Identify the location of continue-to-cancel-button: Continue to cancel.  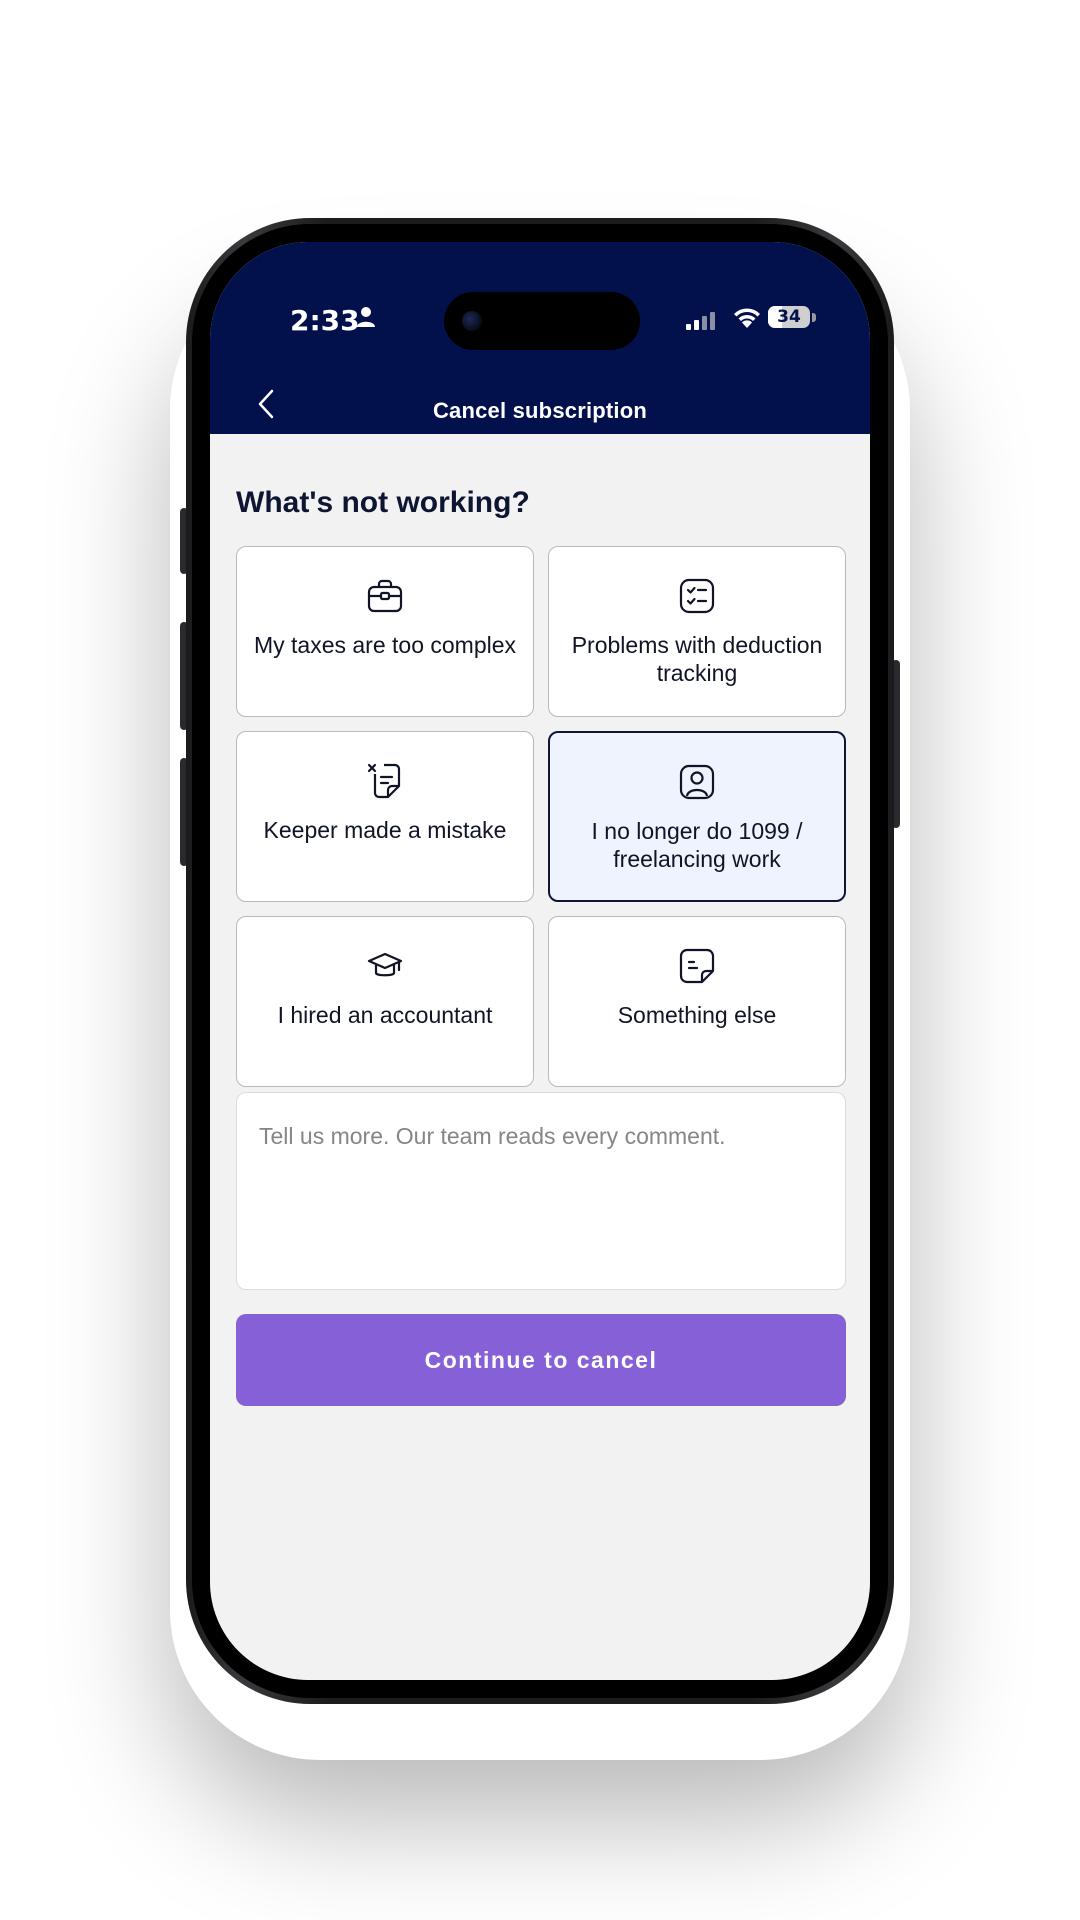
(541, 1360).